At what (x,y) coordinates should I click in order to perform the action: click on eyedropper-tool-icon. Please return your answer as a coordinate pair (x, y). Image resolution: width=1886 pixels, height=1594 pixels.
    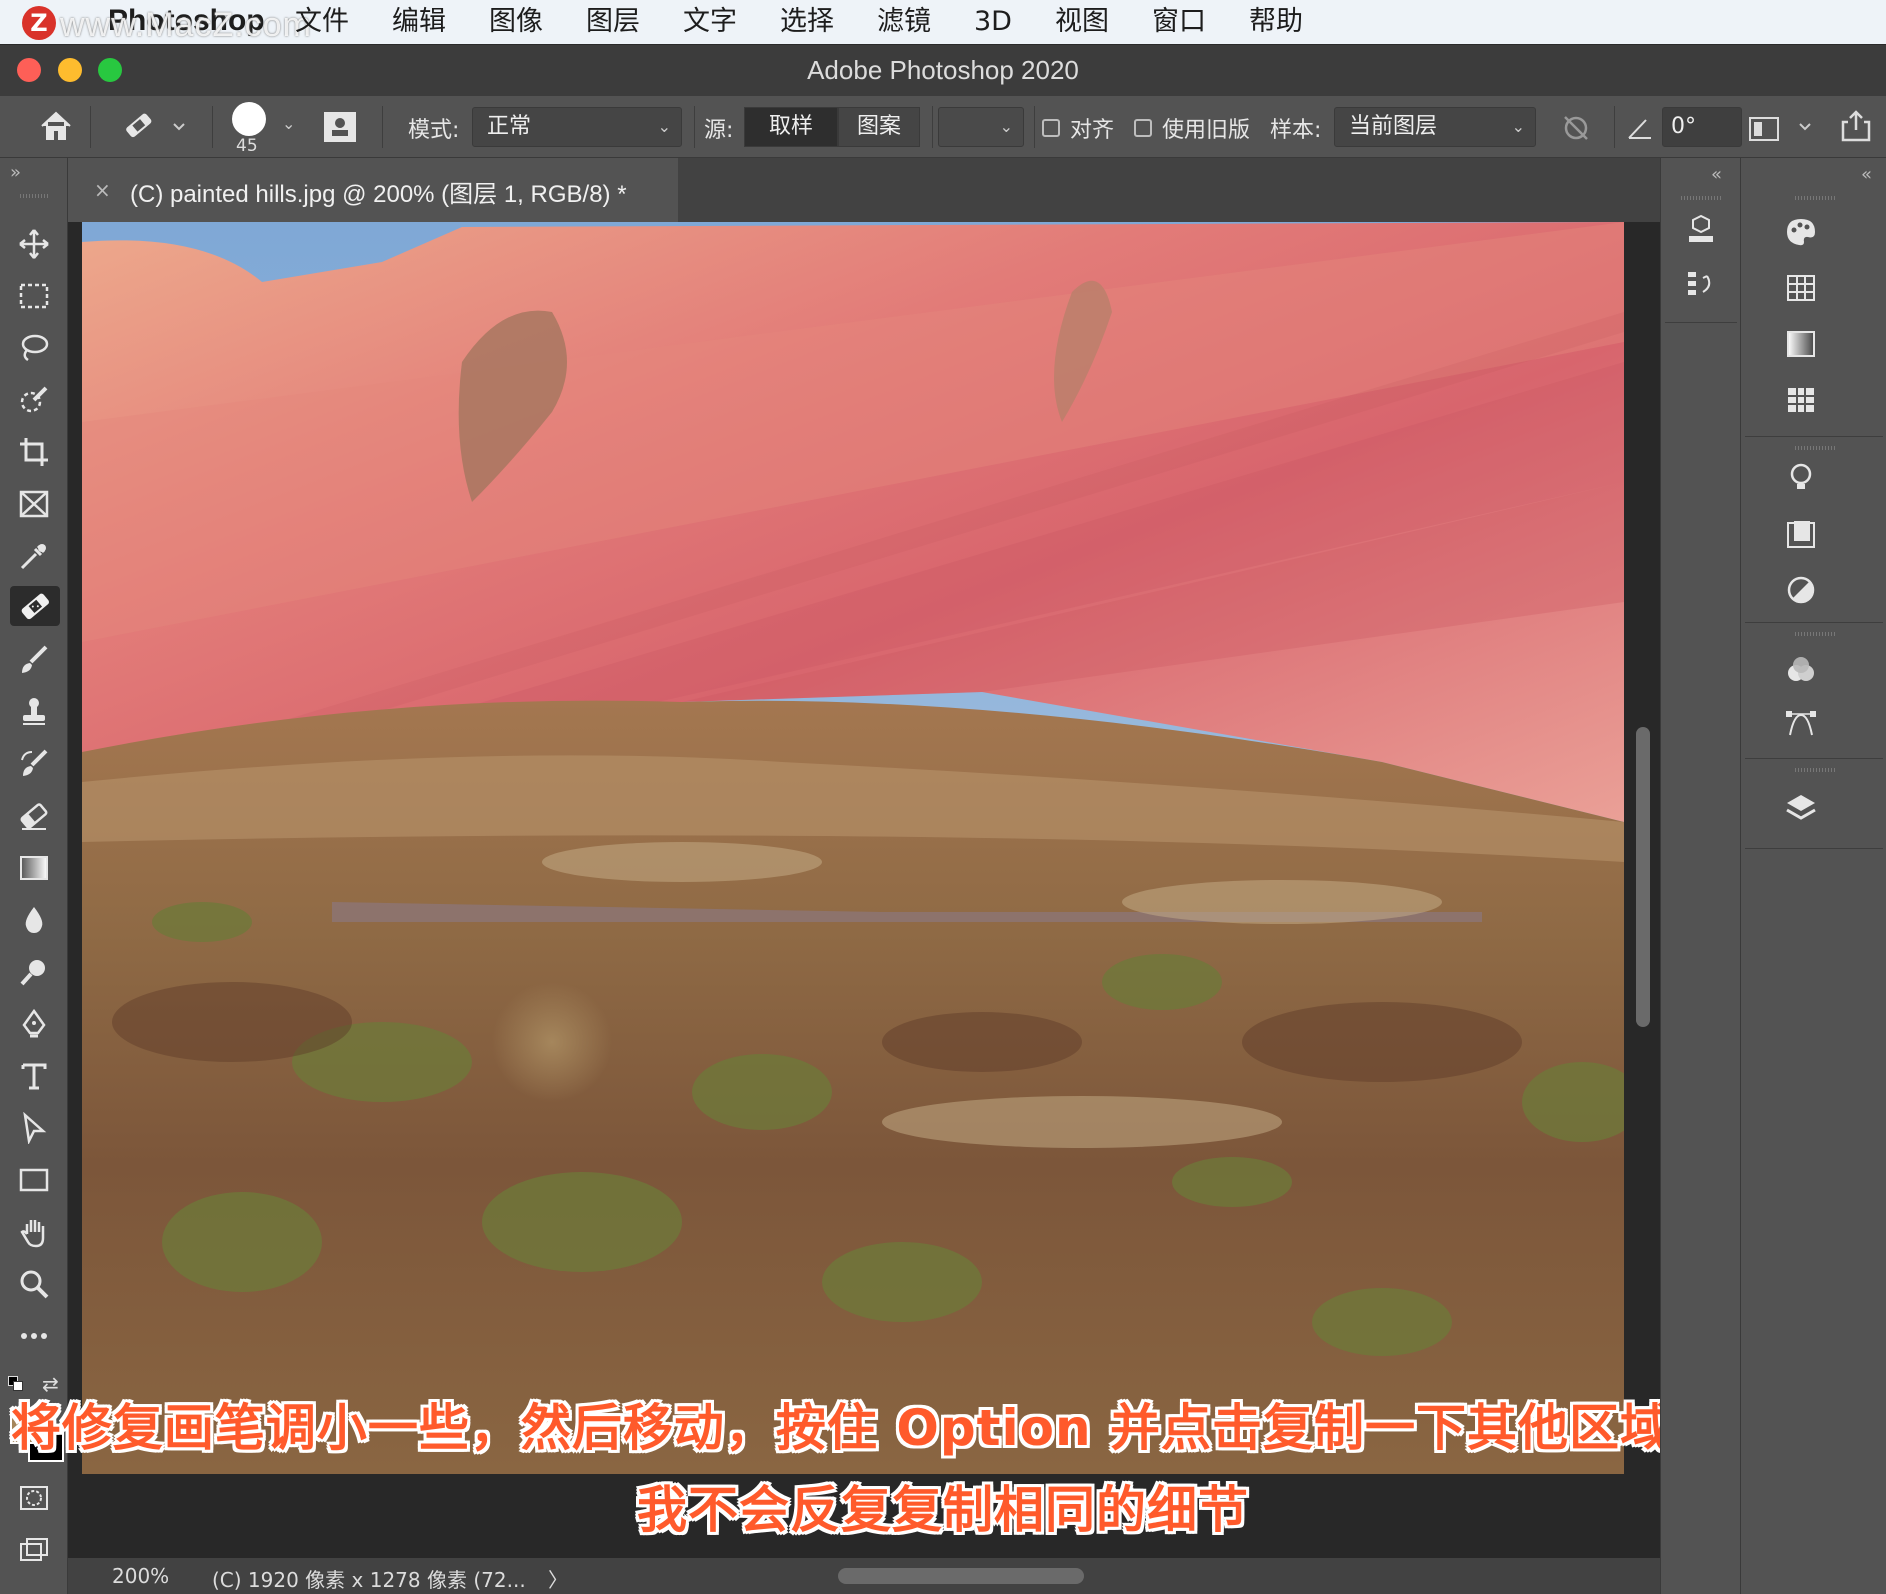
    Looking at the image, I should click on (34, 556).